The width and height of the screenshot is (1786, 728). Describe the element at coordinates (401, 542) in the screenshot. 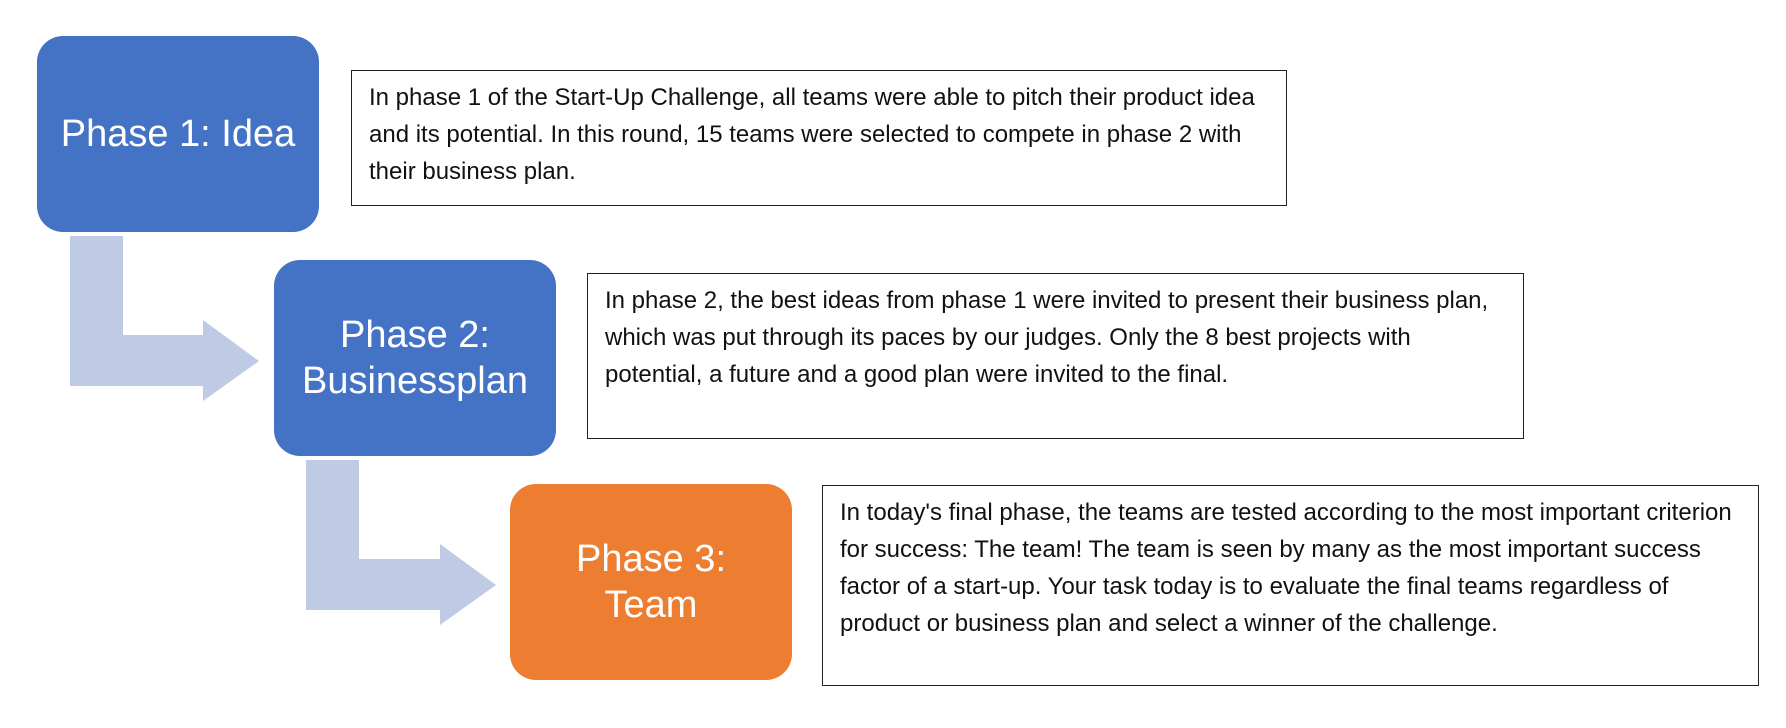

I see `bent-arrow-phase2-to-phase3` at that location.